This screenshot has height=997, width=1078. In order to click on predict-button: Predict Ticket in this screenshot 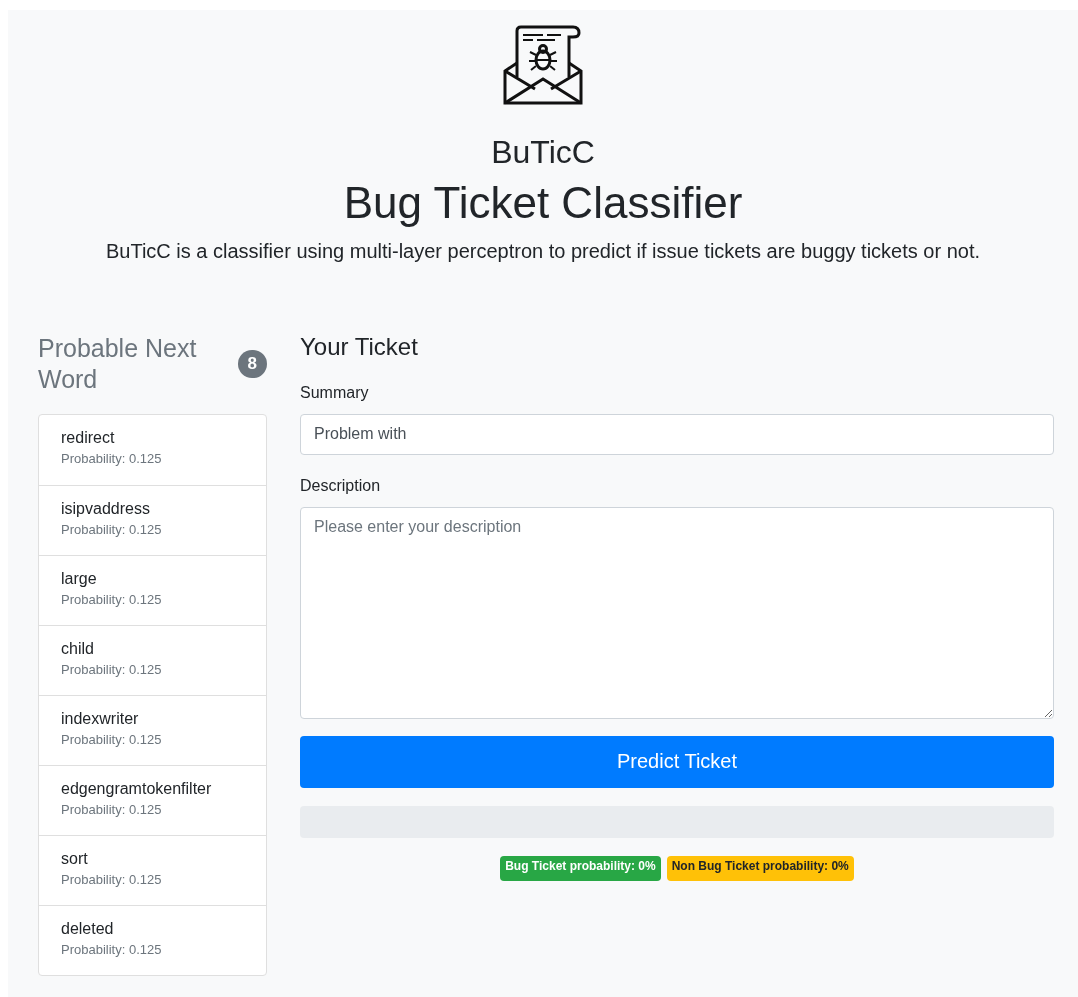, I will do `click(677, 762)`.